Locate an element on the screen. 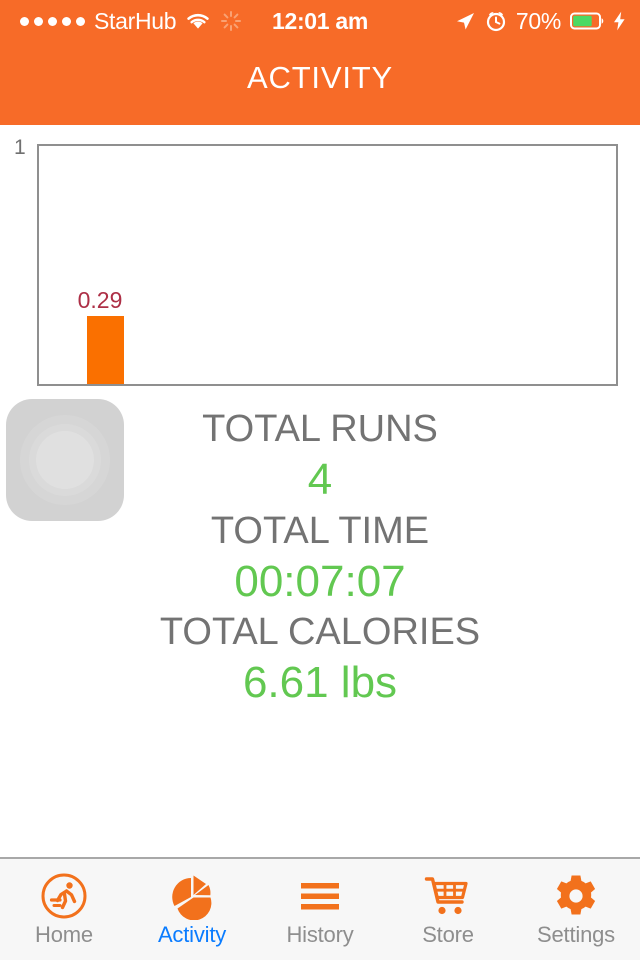 Image resolution: width=640 pixels, height=960 pixels. total-runs-label: TOTAL RUNS is located at coordinates (320, 429).